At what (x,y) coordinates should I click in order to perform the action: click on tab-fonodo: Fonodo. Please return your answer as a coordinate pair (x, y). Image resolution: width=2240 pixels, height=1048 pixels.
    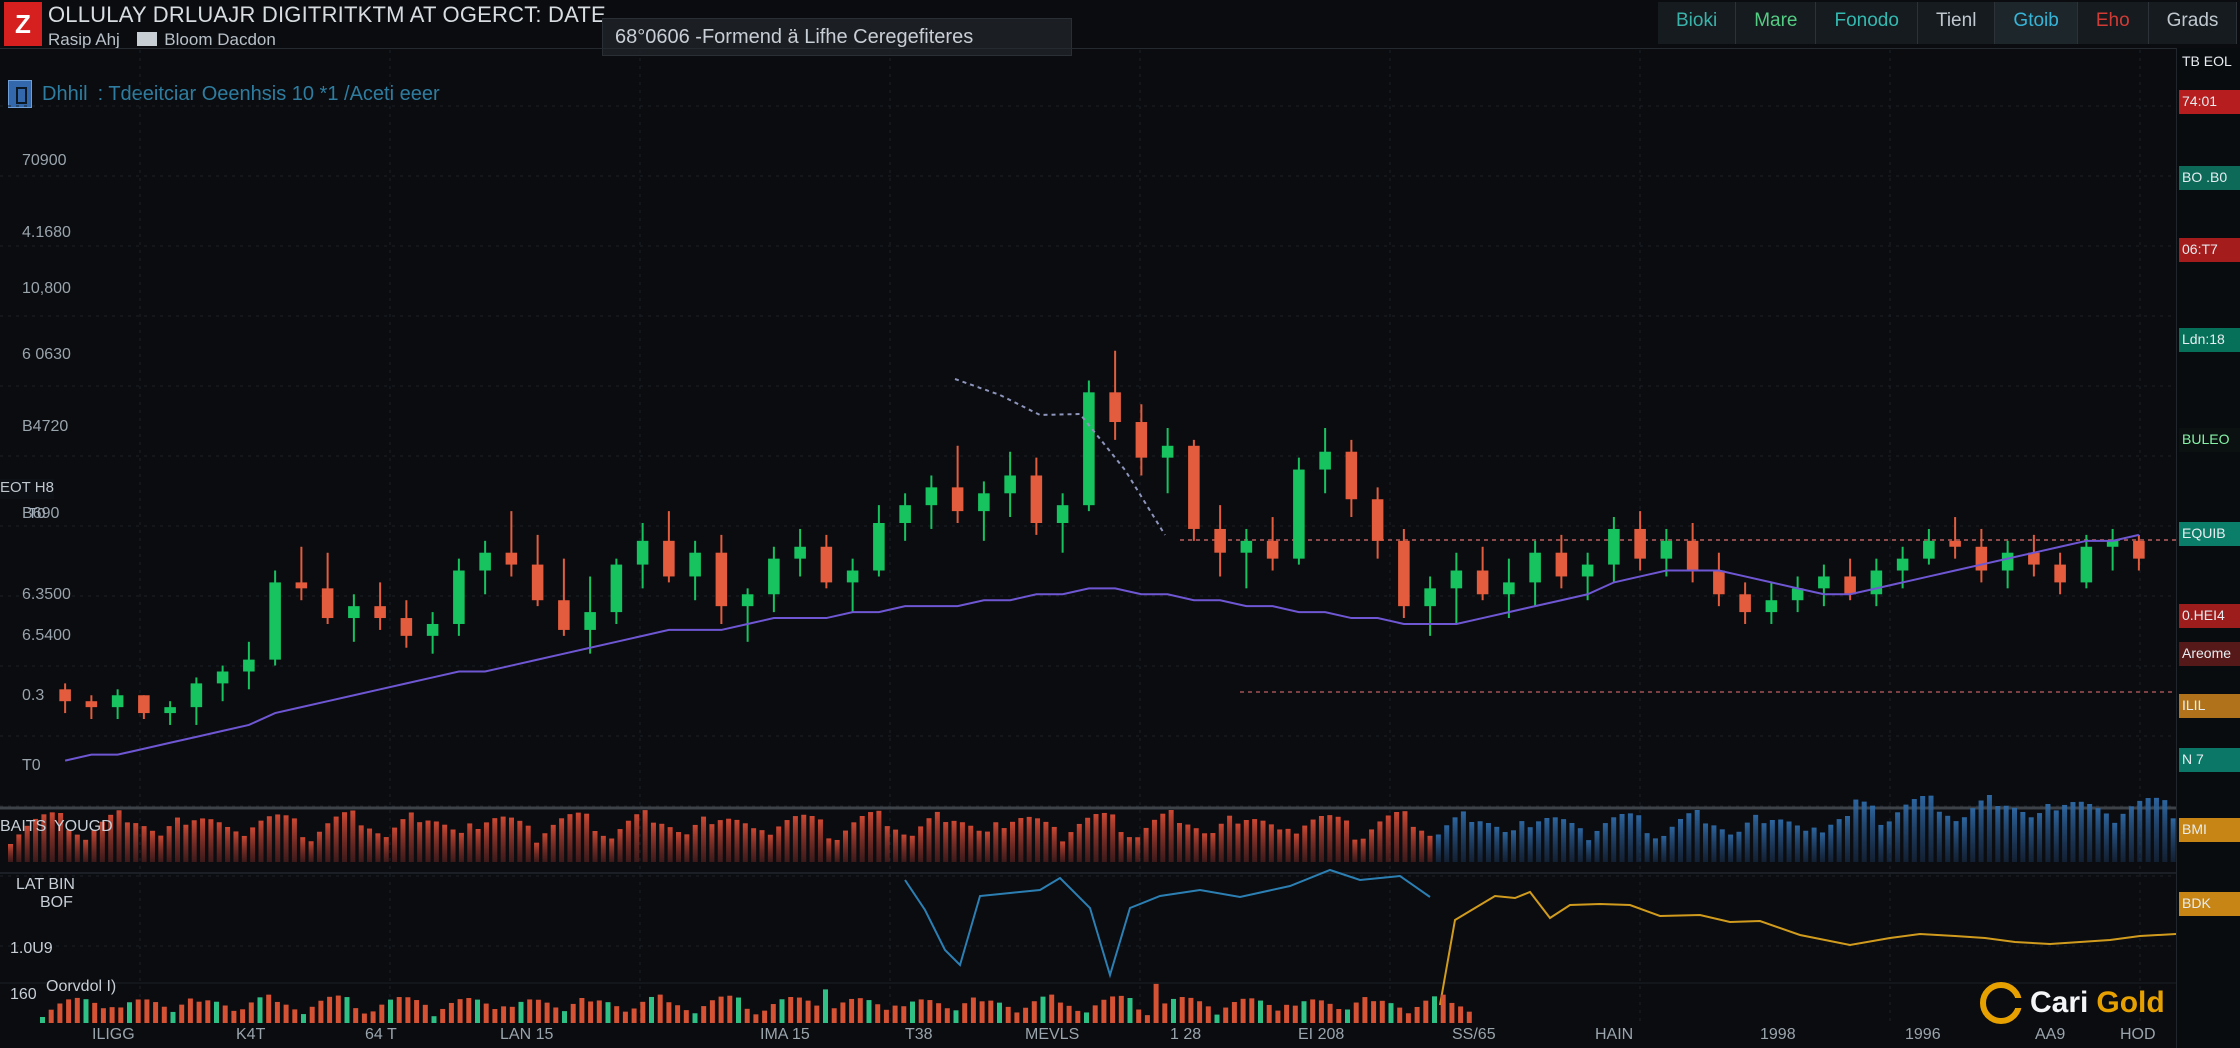
    Looking at the image, I should click on (1867, 23).